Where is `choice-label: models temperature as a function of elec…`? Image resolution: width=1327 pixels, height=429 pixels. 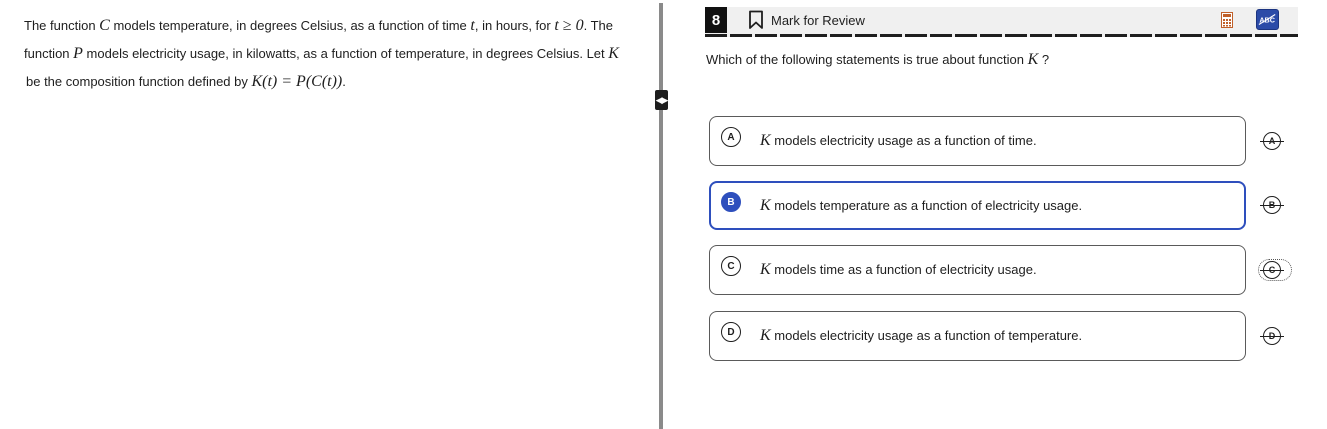
choice-label: models temperature as a function of elec… is located at coordinates (926, 205).